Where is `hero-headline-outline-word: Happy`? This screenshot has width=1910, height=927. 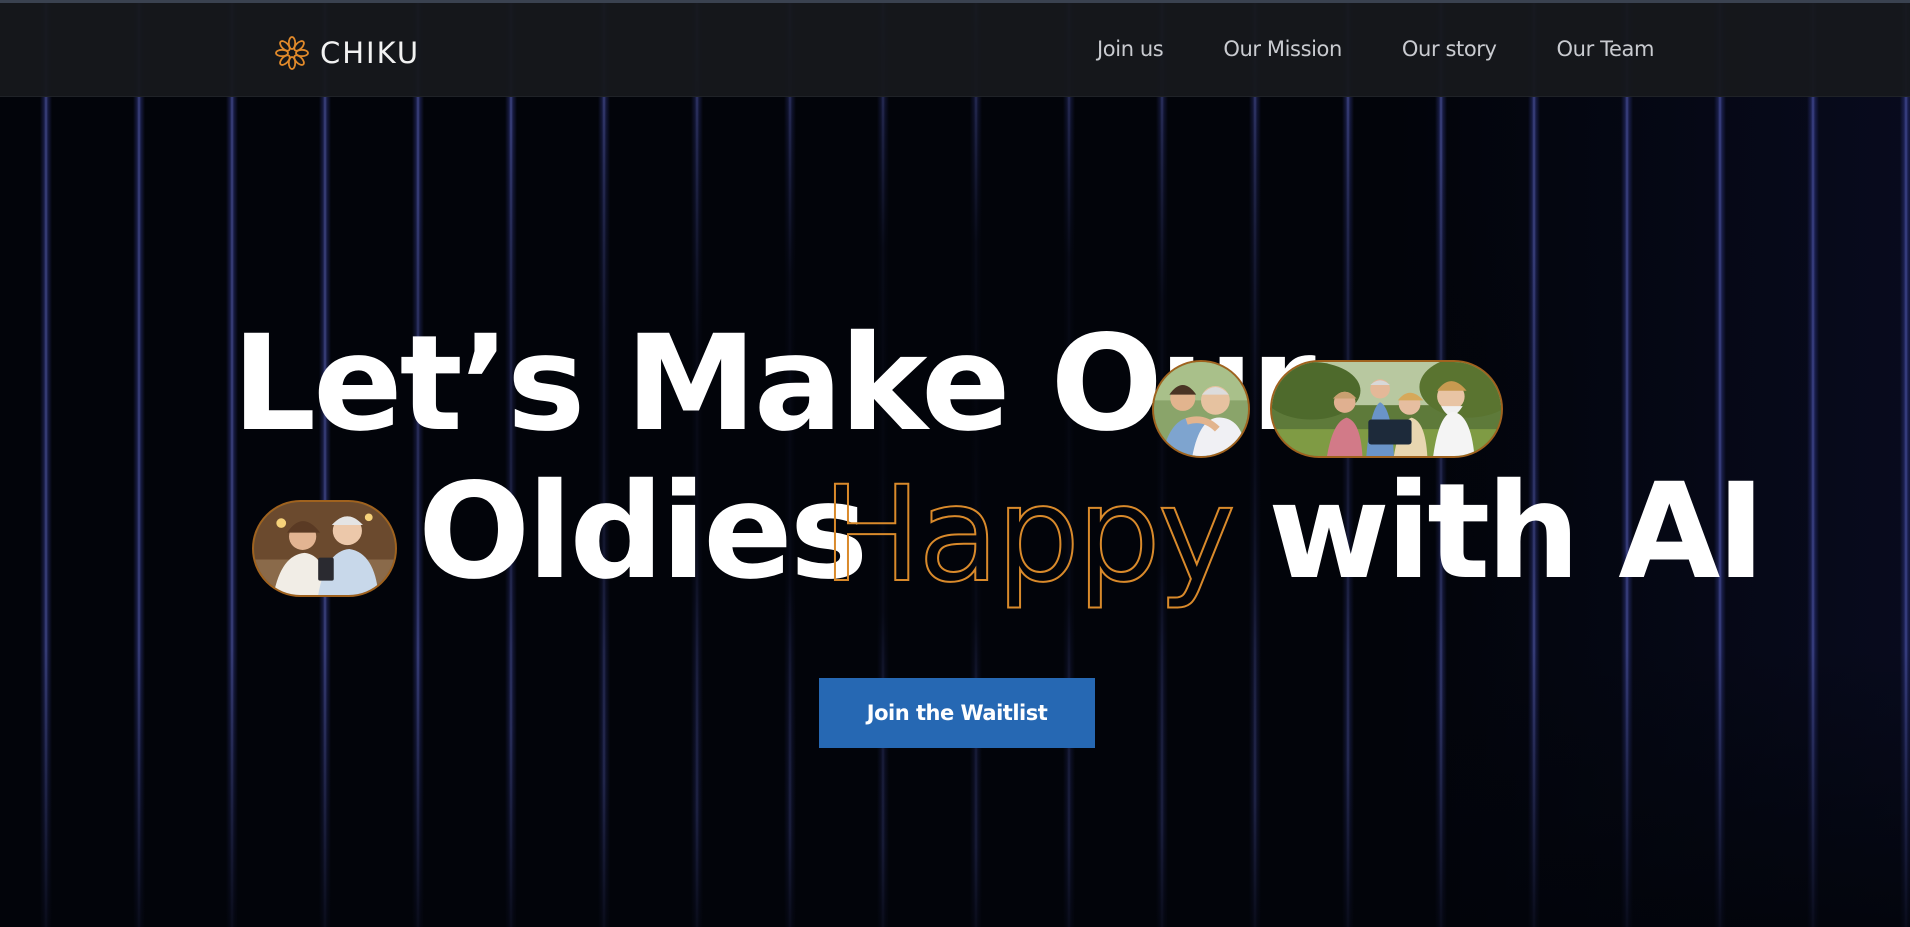
hero-headline-outline-word: Happy is located at coordinates (1029, 535).